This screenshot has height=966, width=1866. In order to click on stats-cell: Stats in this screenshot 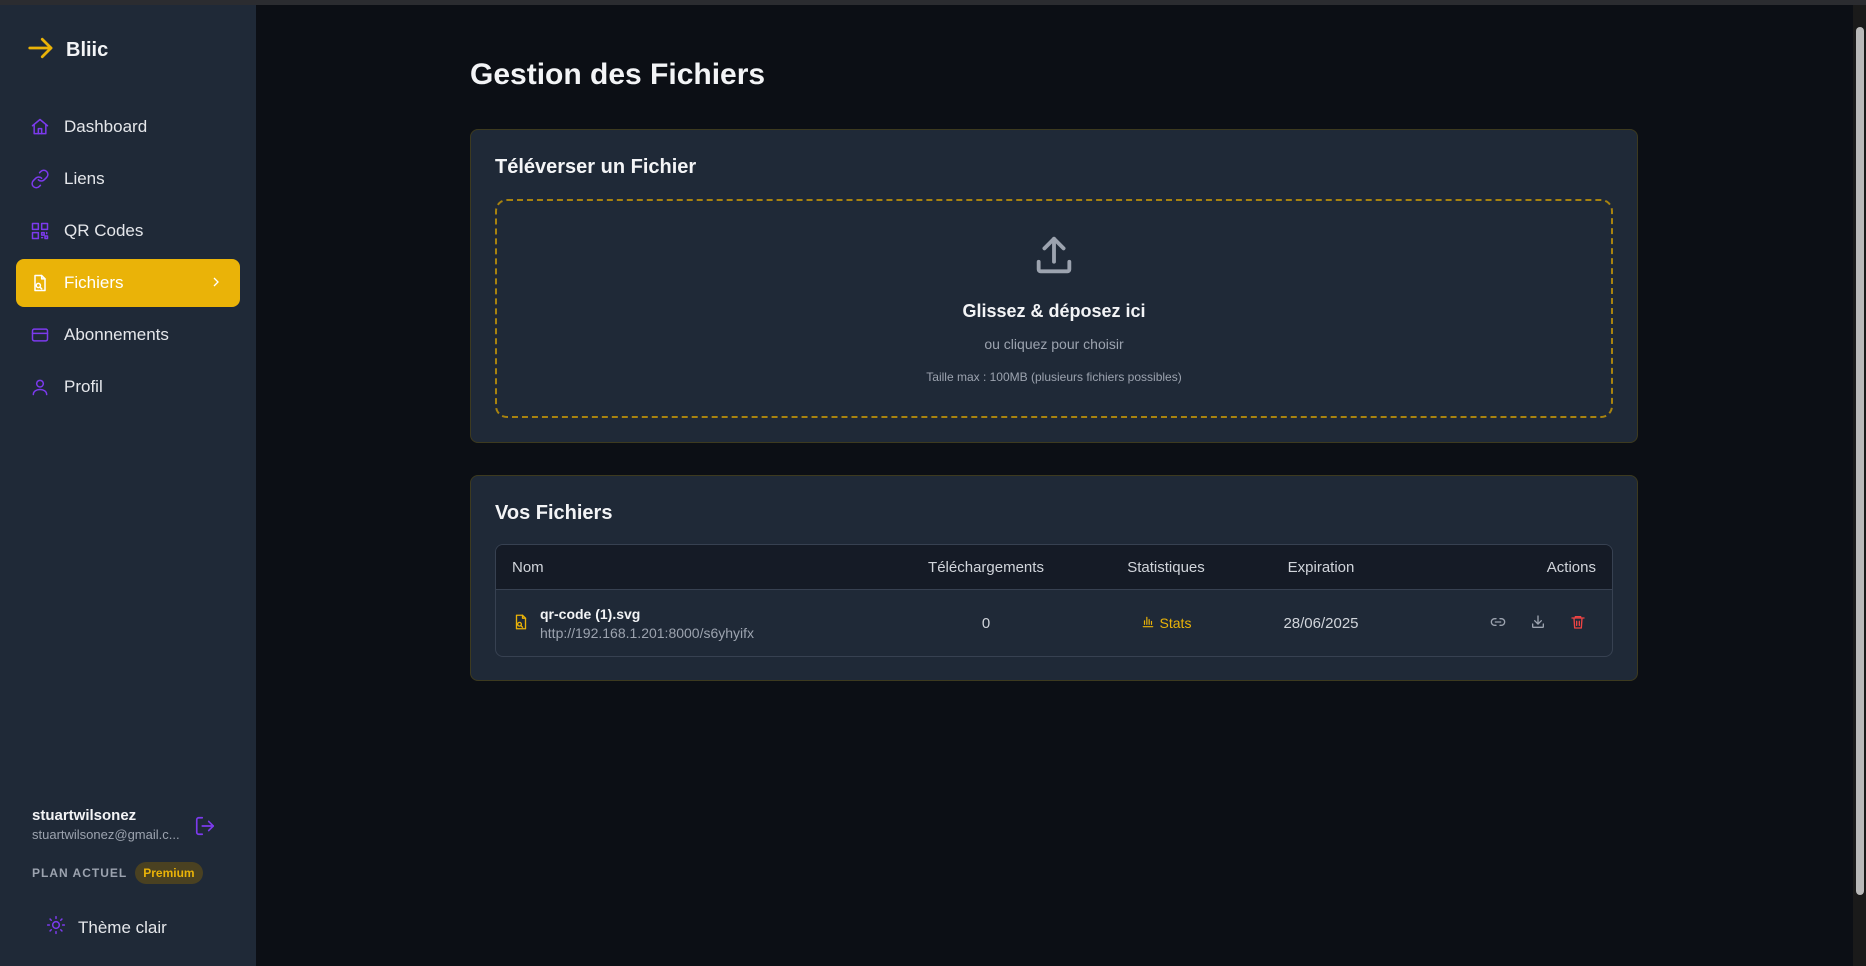, I will do `click(1166, 624)`.